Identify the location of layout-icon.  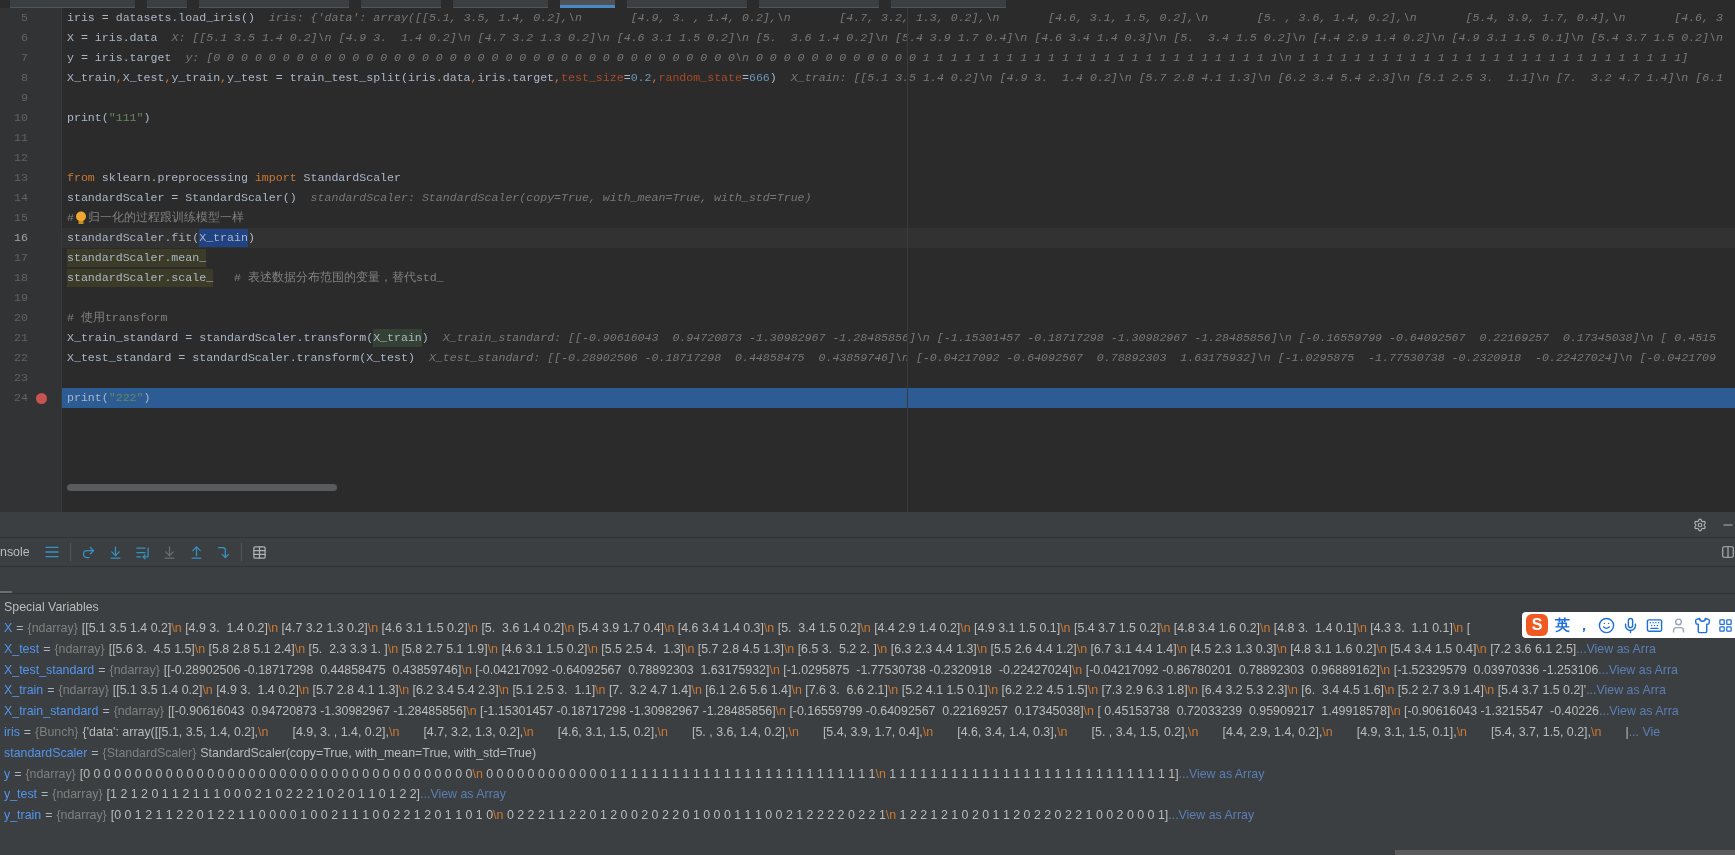
(1728, 552).